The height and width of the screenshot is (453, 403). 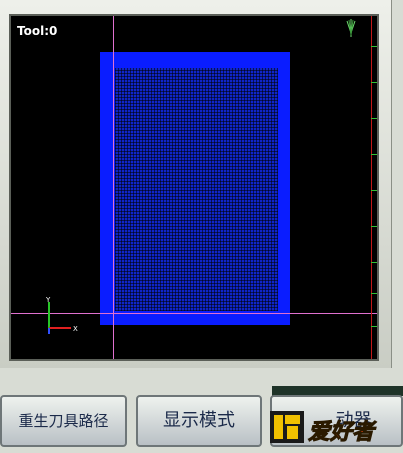 What do you see at coordinates (63, 421) in the screenshot?
I see `regenerate-toolpath-button: 重生刀具路径` at bounding box center [63, 421].